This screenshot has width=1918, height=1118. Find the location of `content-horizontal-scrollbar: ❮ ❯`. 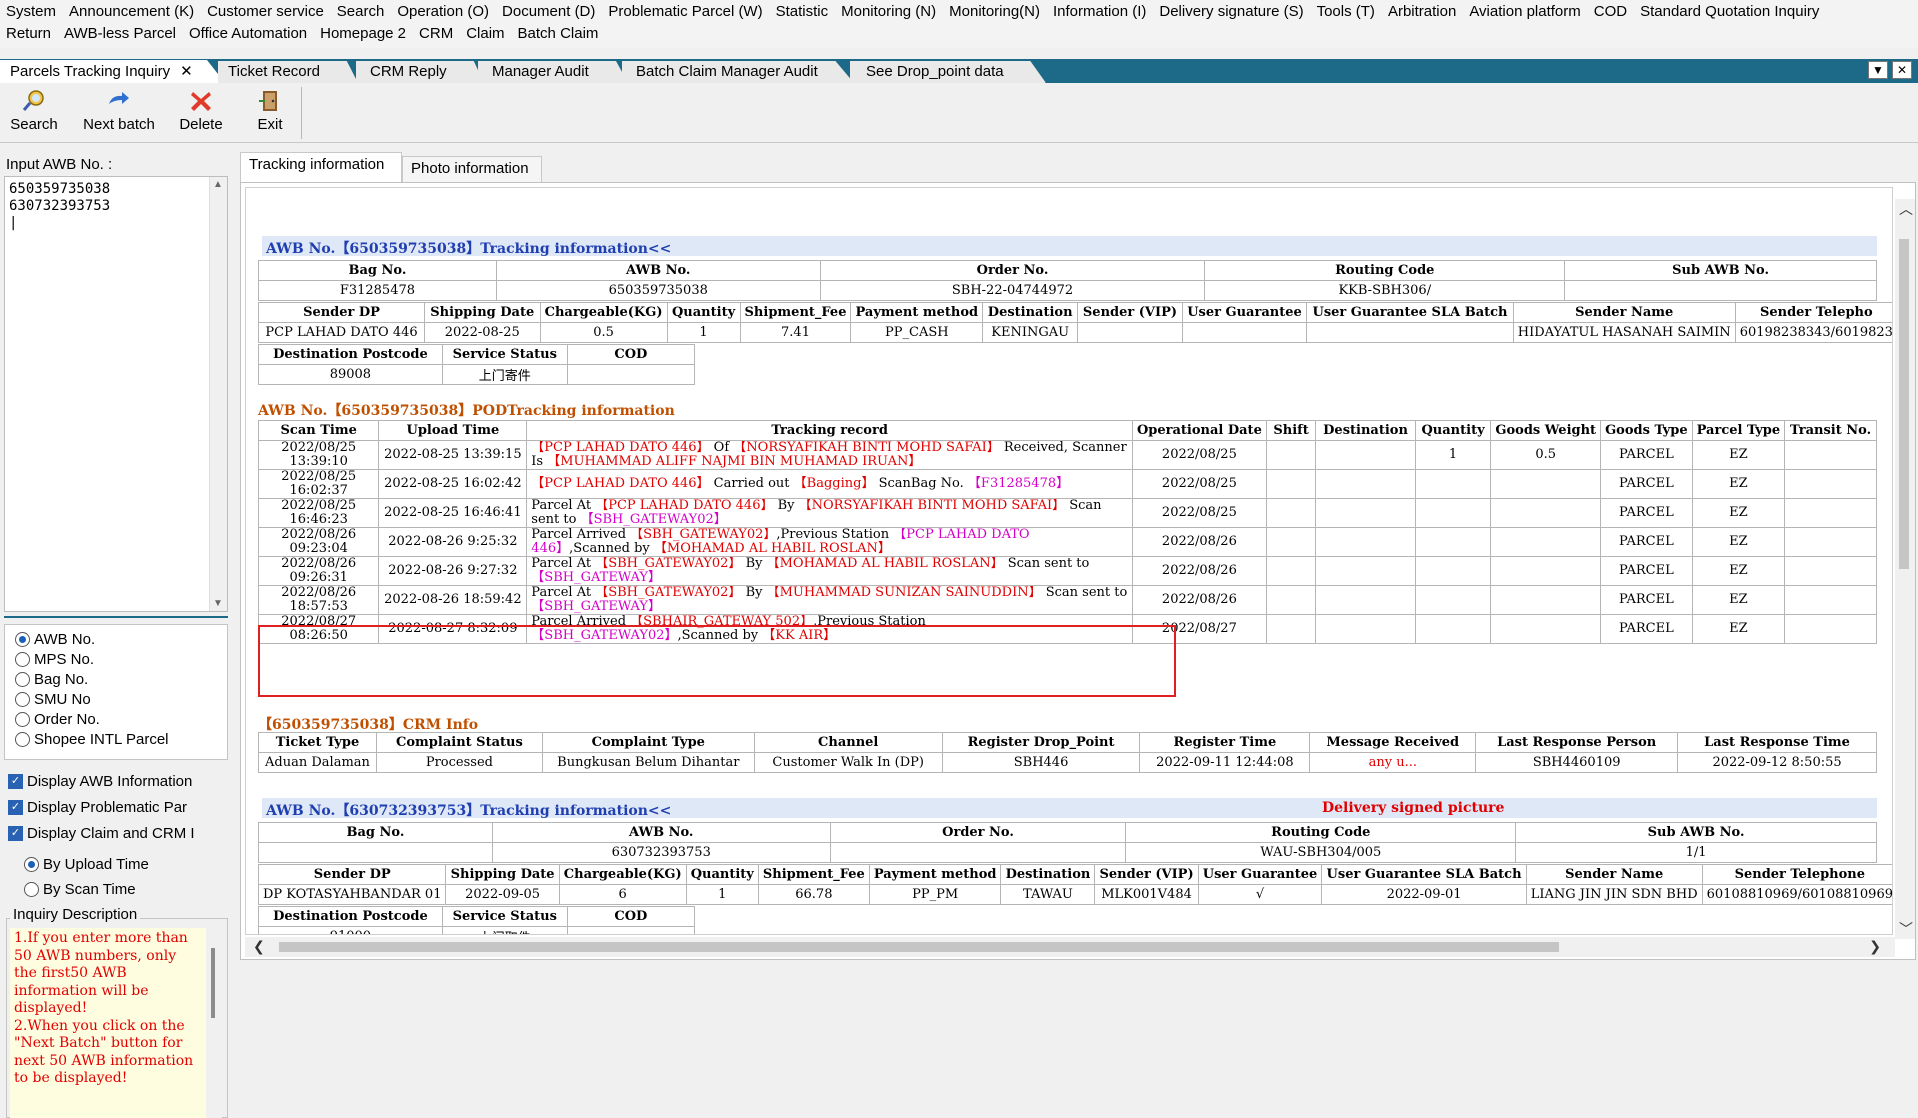

content-horizontal-scrollbar: ❮ ❯ is located at coordinates (1070, 947).